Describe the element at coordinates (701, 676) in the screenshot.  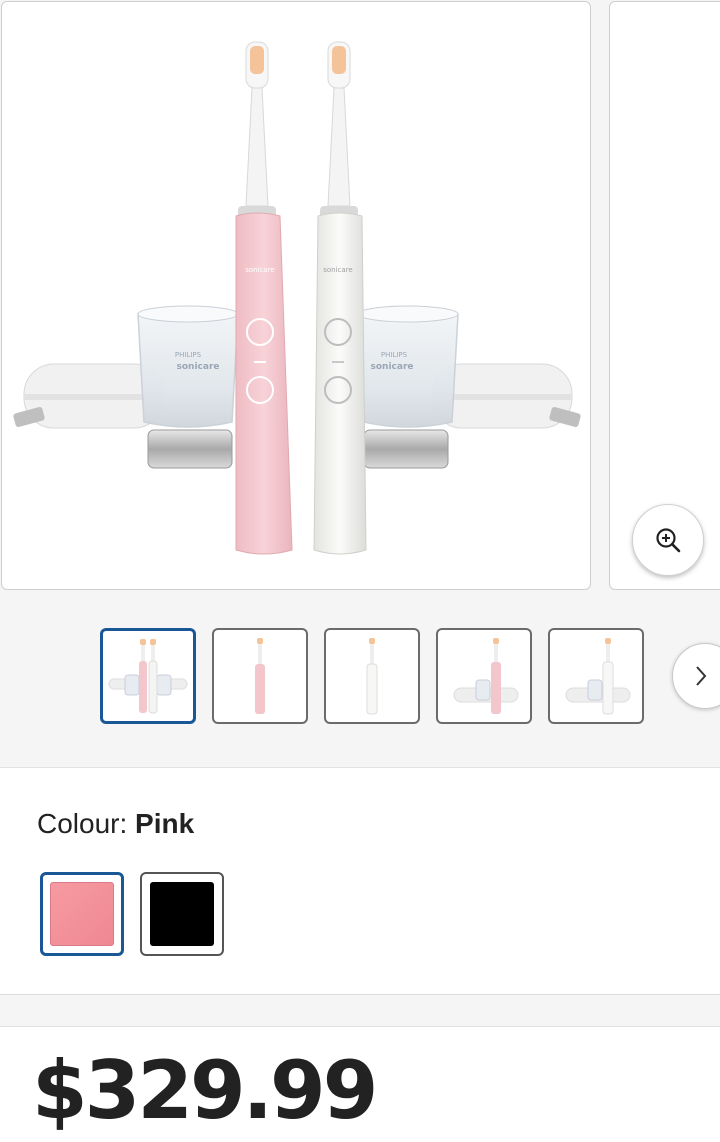
I see `chevron-right-icon` at that location.